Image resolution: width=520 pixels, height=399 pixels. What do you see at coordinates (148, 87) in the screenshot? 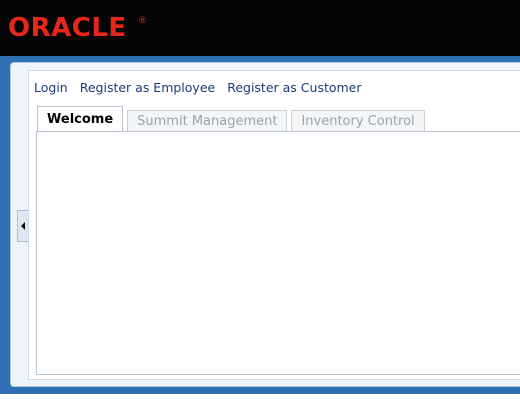
I see `register-employee-link: Register as Employee` at bounding box center [148, 87].